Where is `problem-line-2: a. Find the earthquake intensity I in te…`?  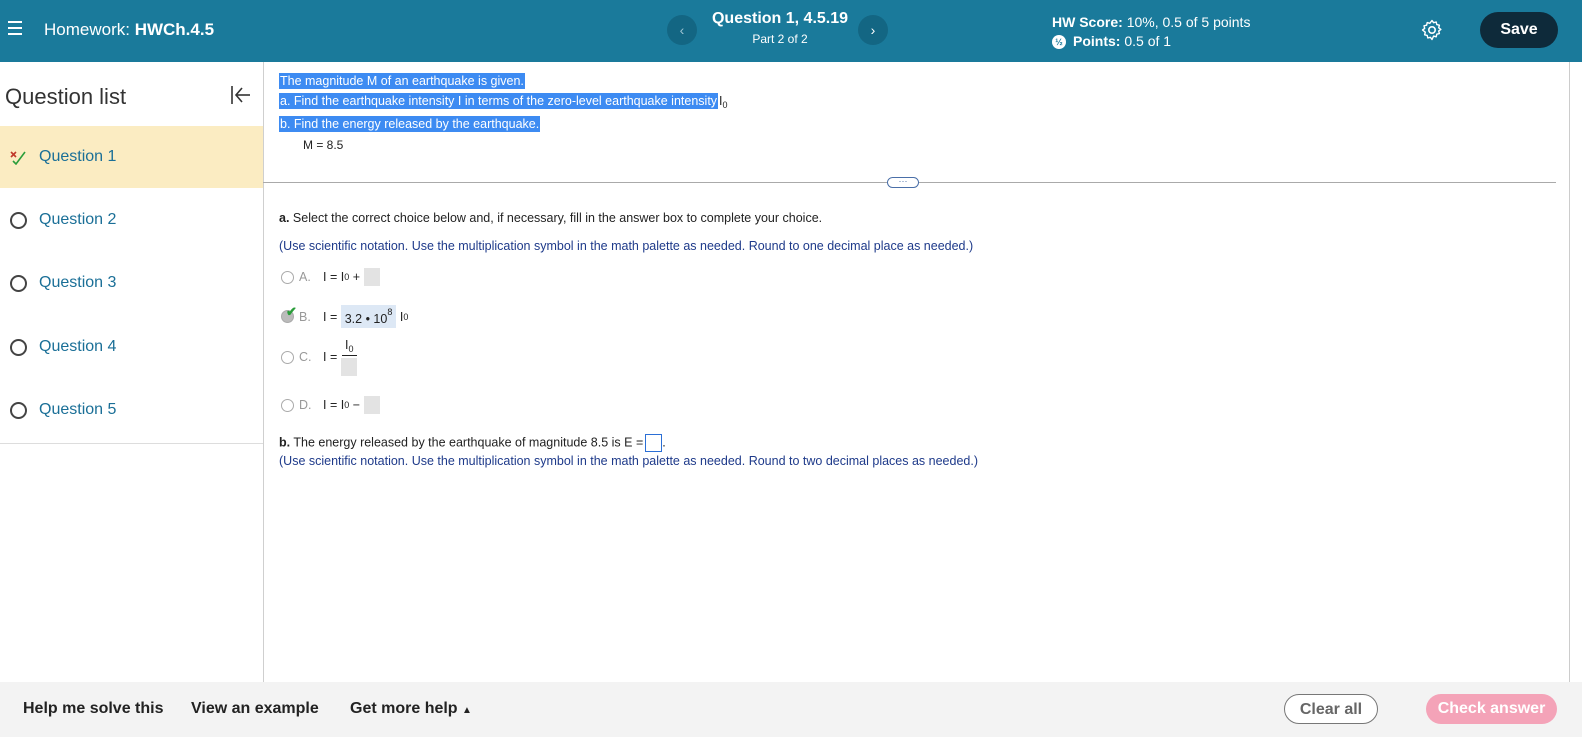 problem-line-2: a. Find the earthquake intensity I in te… is located at coordinates (499, 101).